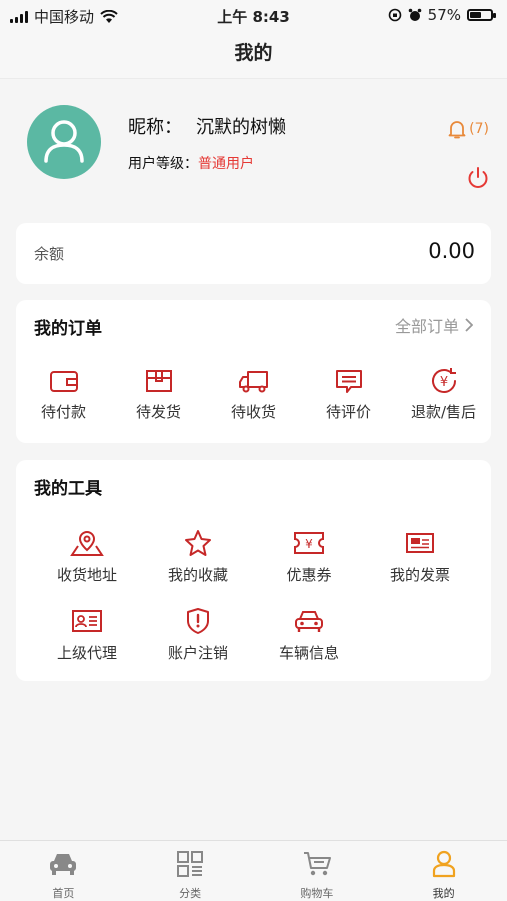 This screenshot has height=901, width=507. I want to click on car-icon, so click(309, 621).